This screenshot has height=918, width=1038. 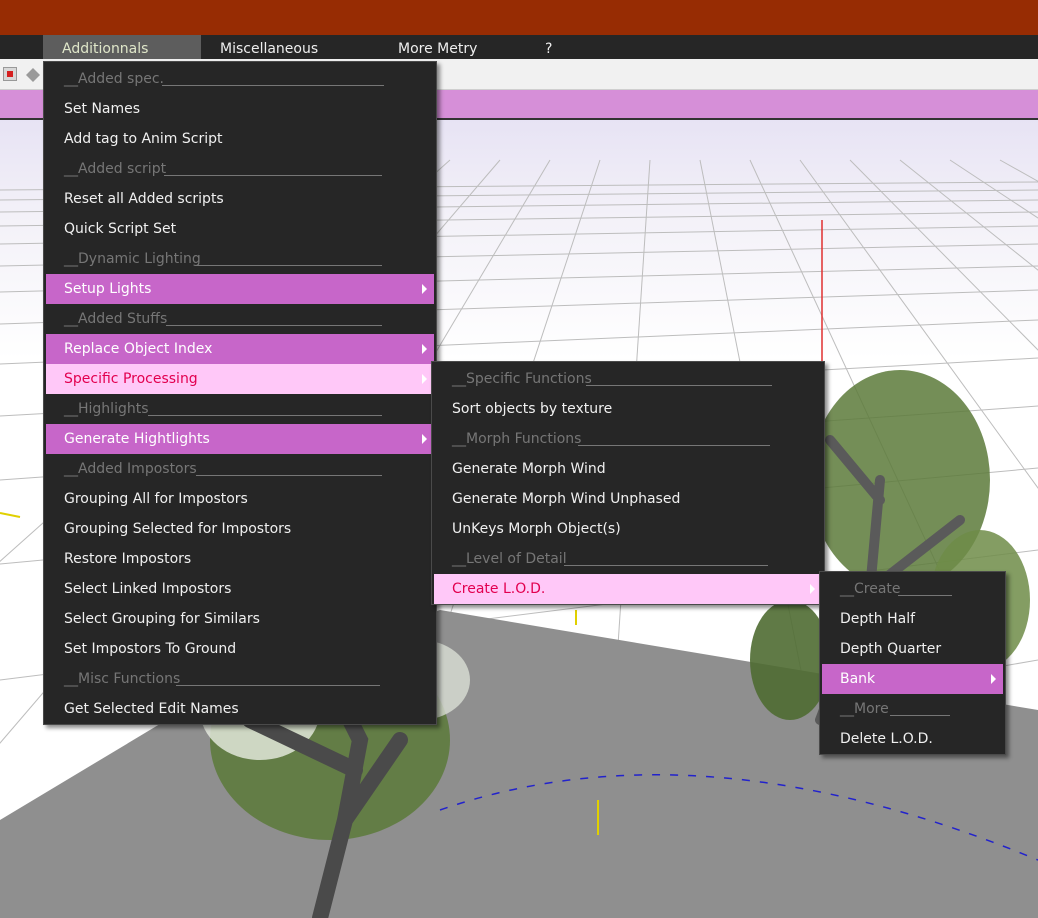 I want to click on menu-miscellaneous: Miscellaneous, so click(x=269, y=47).